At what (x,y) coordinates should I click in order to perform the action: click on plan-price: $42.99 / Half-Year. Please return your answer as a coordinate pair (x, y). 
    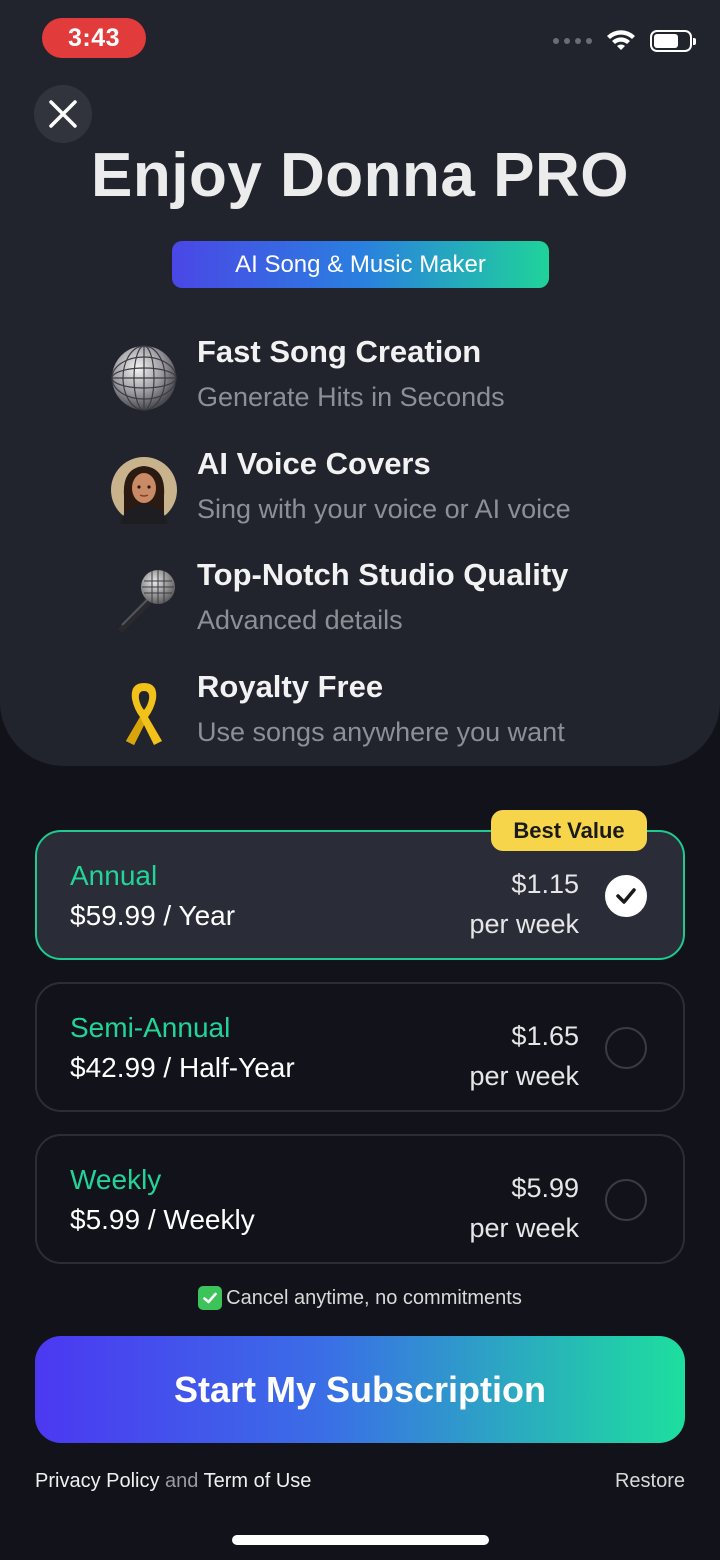
    Looking at the image, I should click on (182, 1067).